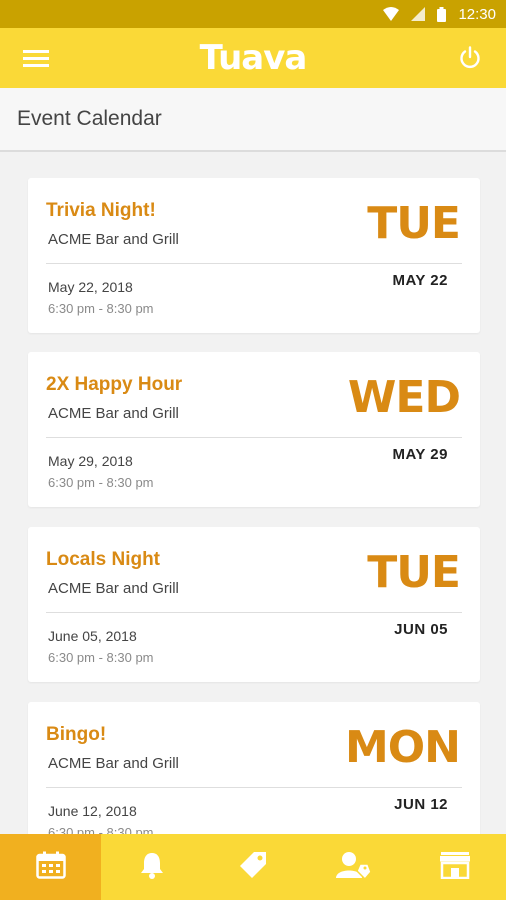 This screenshot has width=506, height=900. Describe the element at coordinates (391, 14) in the screenshot. I see `wifi-icon` at that location.